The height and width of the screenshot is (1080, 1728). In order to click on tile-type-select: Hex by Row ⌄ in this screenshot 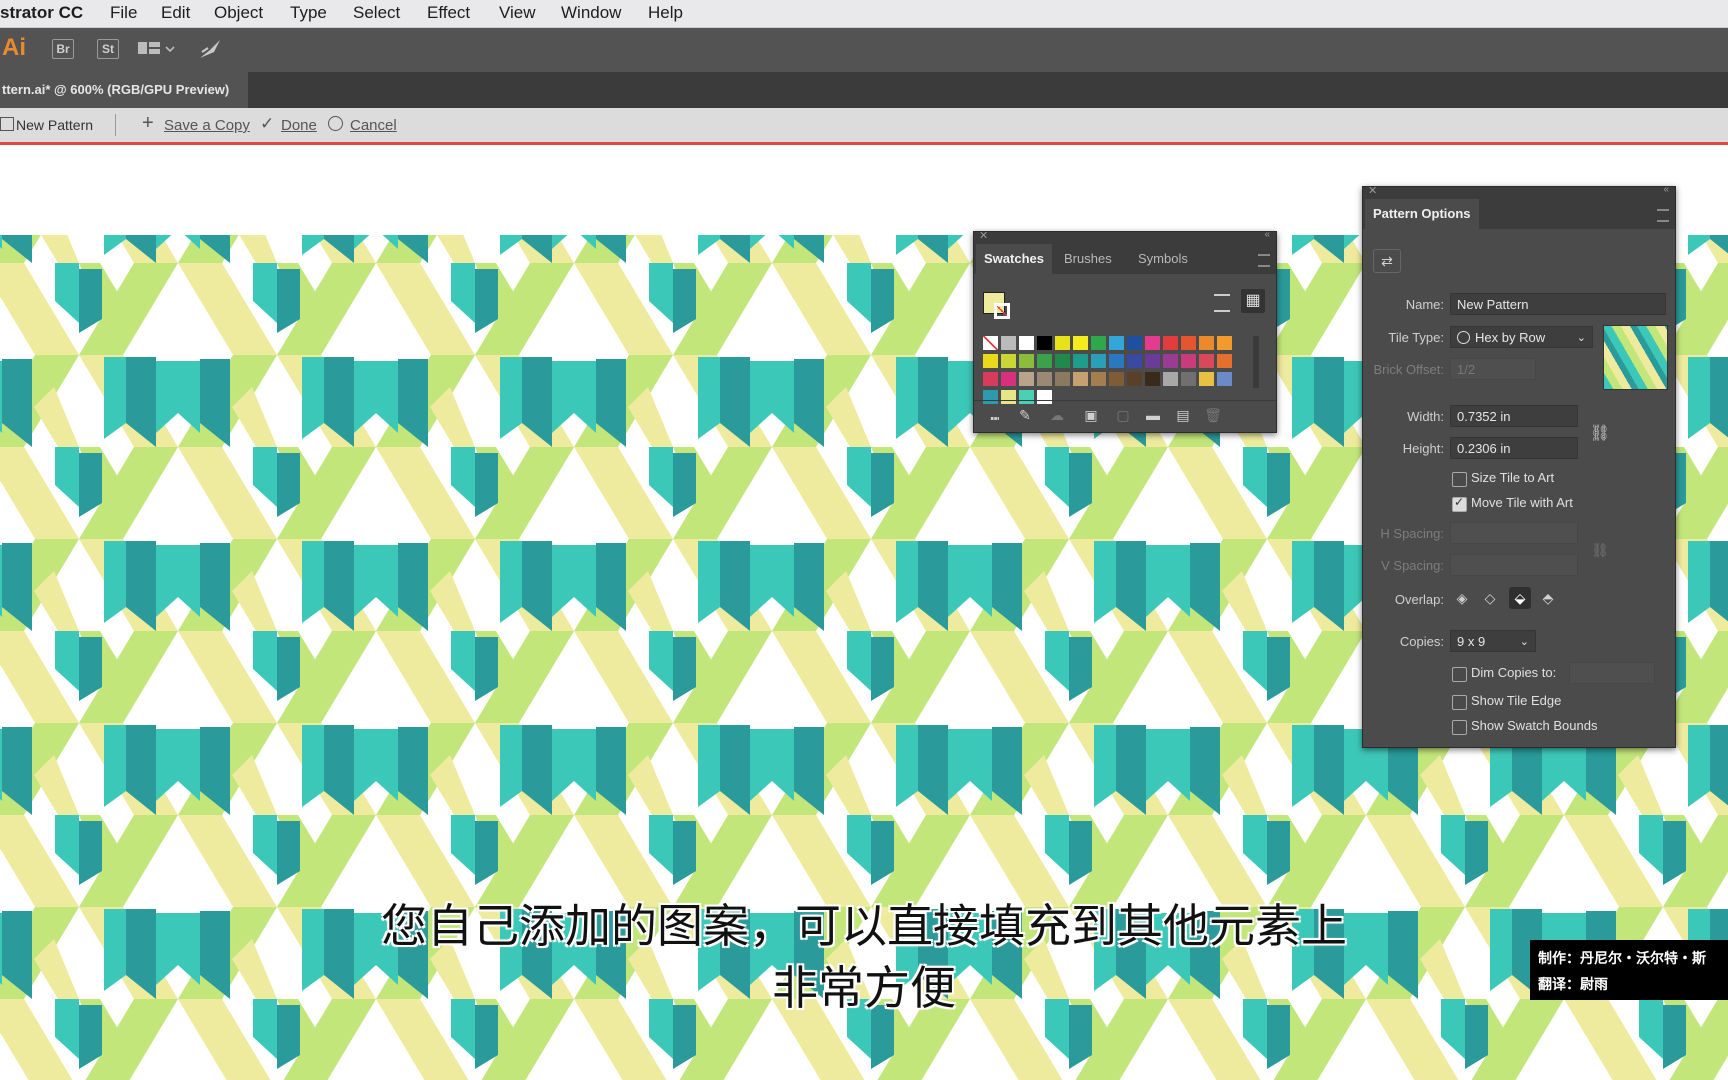, I will do `click(1521, 337)`.